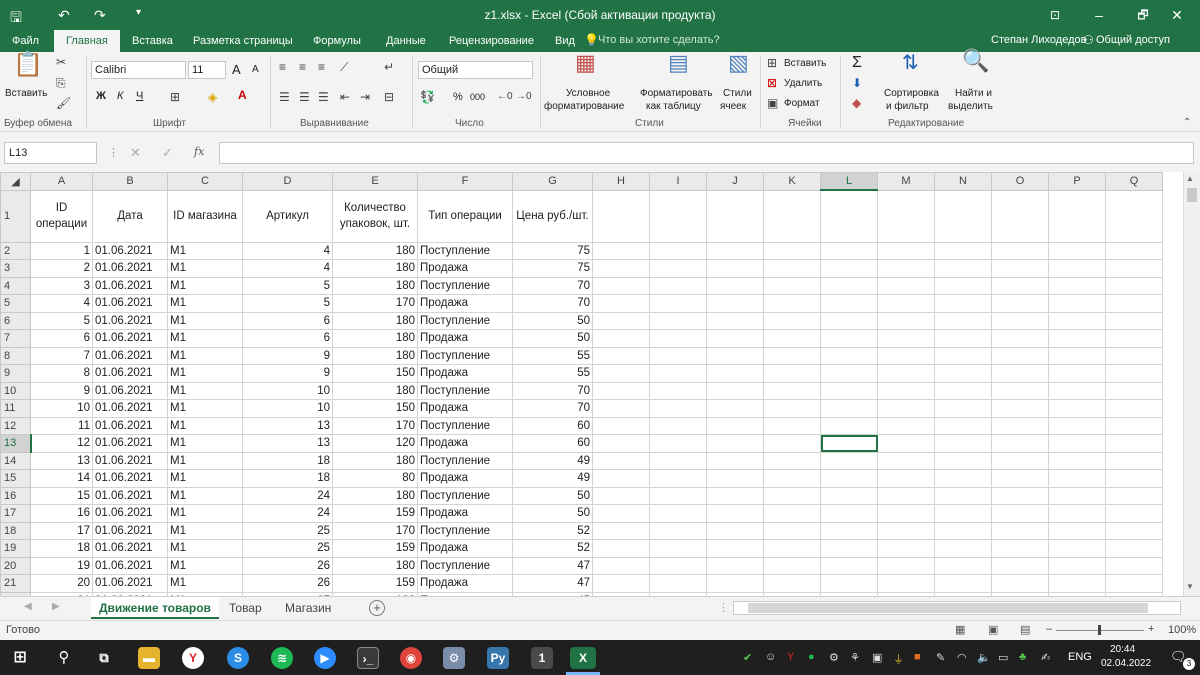 The width and height of the screenshot is (1200, 675). I want to click on row-header: 7, so click(15, 338).